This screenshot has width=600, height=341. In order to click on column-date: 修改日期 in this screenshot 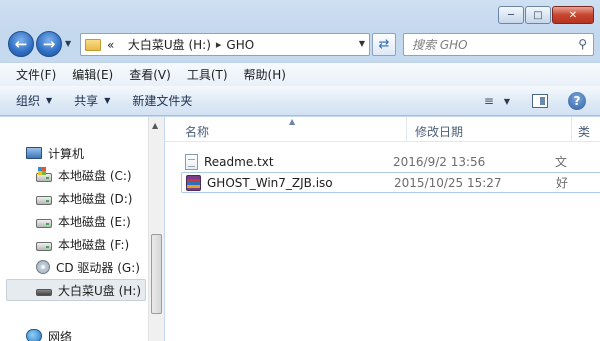, I will do `click(439, 131)`.